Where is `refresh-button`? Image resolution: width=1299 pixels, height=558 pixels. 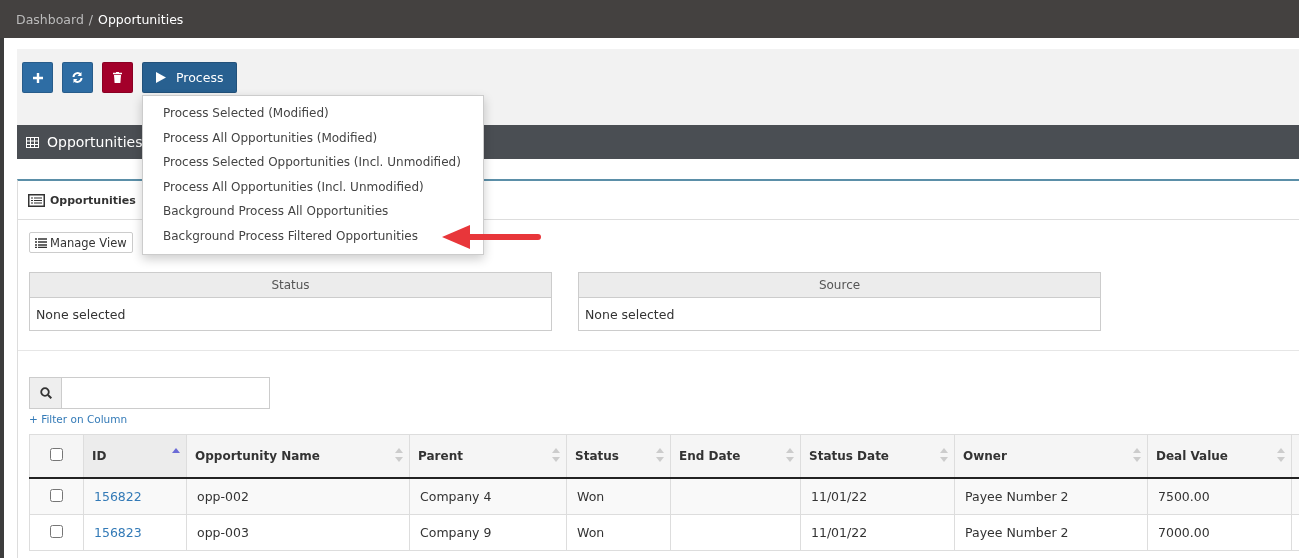 refresh-button is located at coordinates (77, 77).